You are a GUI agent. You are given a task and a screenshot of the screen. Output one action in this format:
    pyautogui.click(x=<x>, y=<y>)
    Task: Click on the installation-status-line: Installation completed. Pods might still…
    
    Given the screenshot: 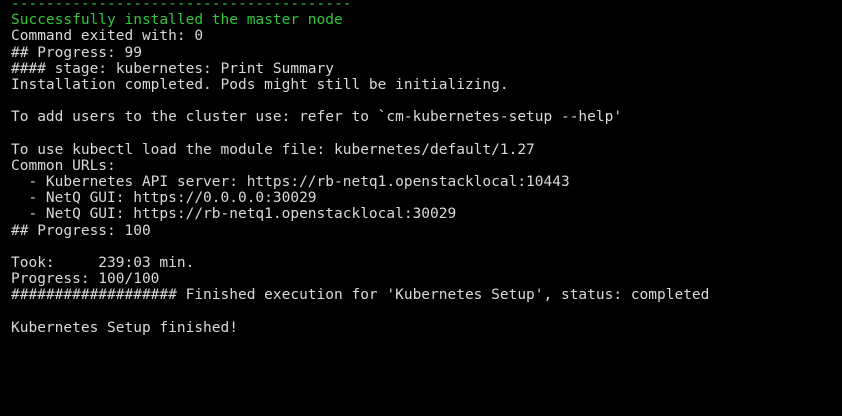 What is the action you would take?
    pyautogui.click(x=260, y=84)
    